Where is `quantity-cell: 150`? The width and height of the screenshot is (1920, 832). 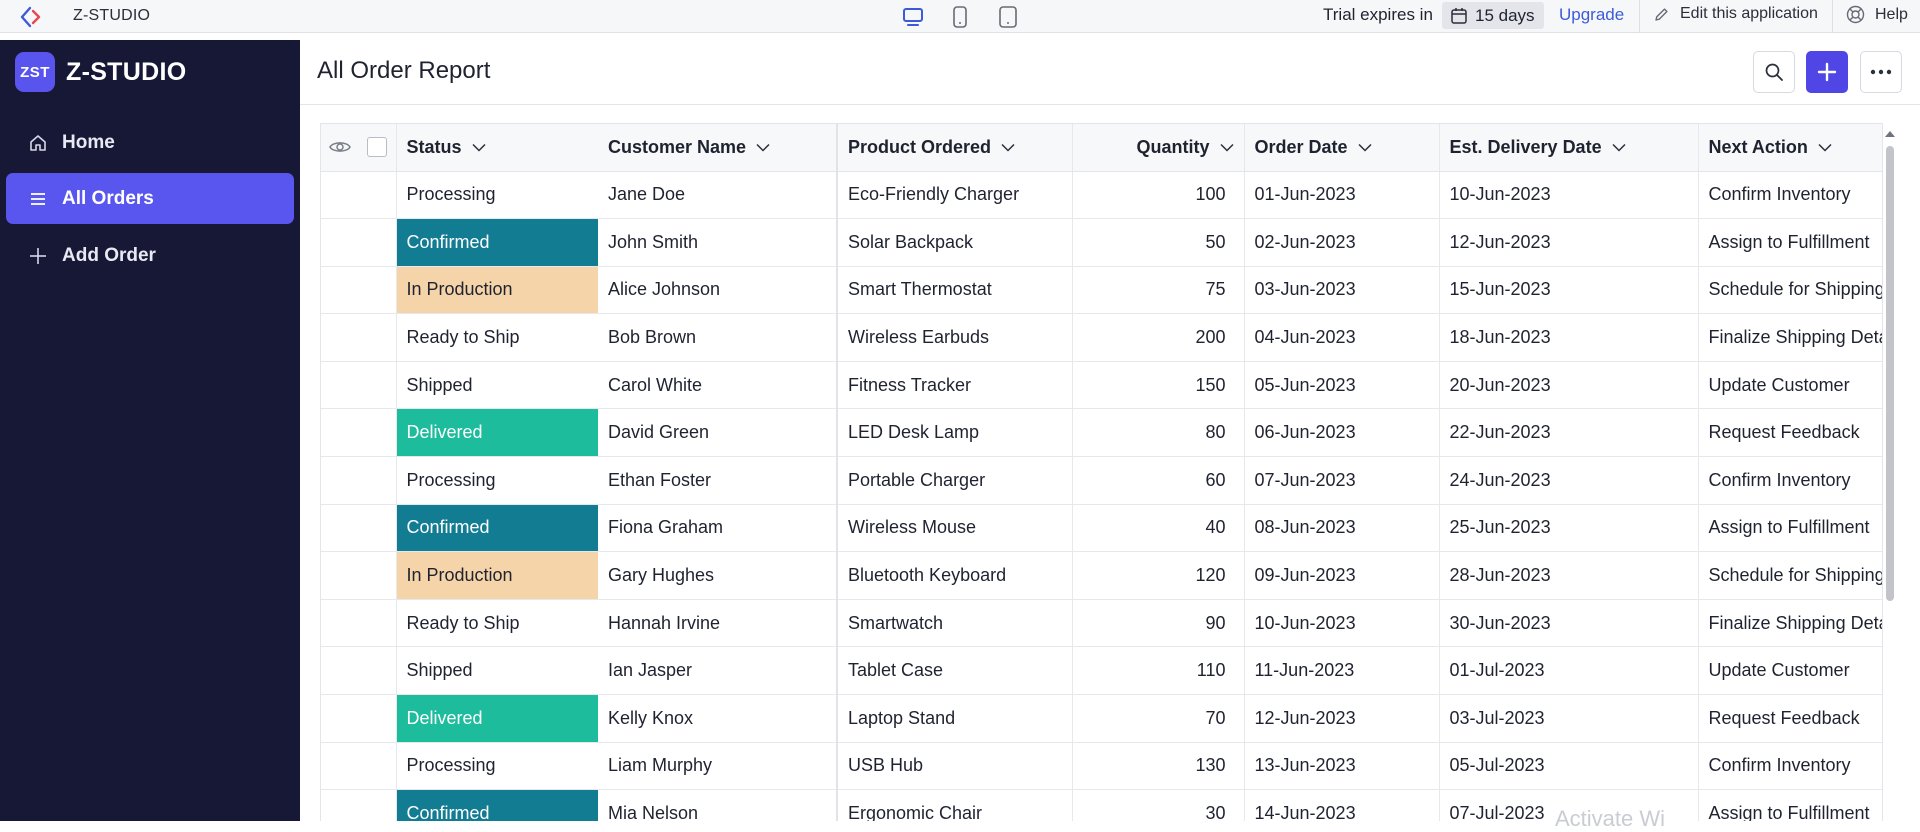 quantity-cell: 150 is located at coordinates (1157, 385).